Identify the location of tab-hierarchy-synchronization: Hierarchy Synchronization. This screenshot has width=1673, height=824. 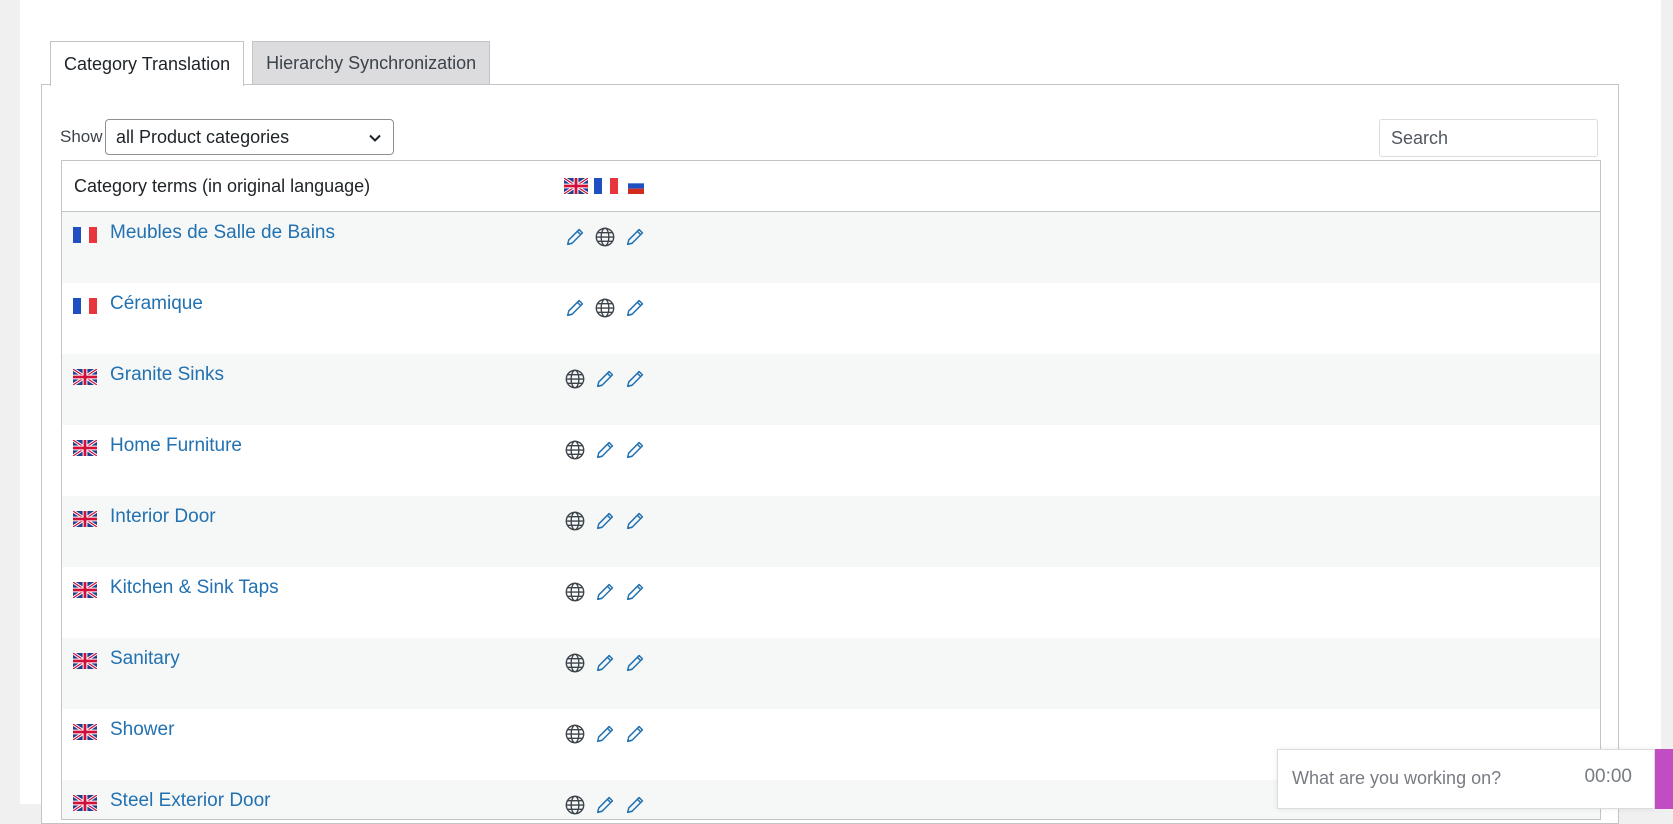
(371, 63).